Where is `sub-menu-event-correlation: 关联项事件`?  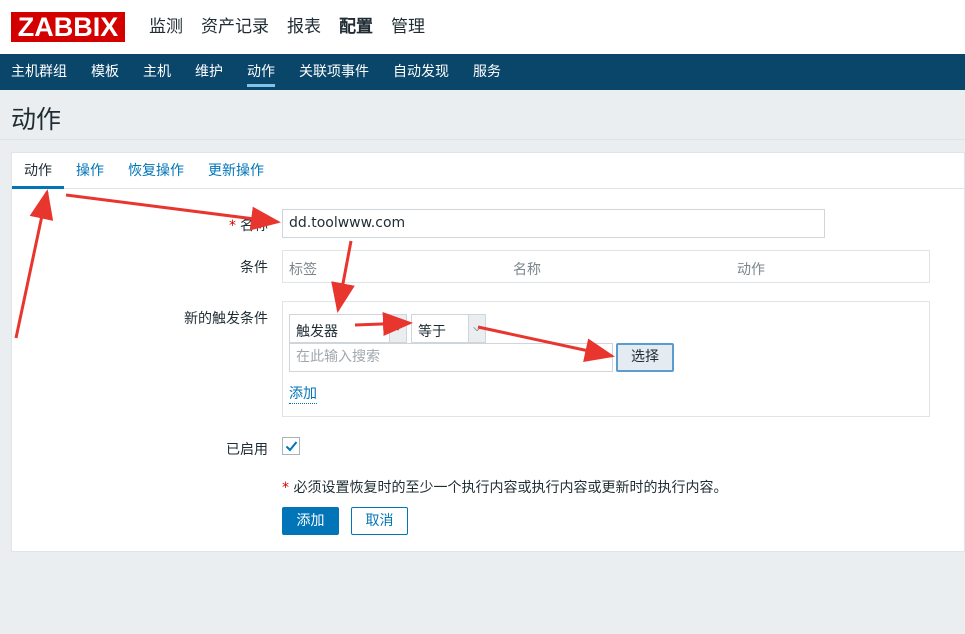
sub-menu-event-correlation: 关联项事件 is located at coordinates (328, 72).